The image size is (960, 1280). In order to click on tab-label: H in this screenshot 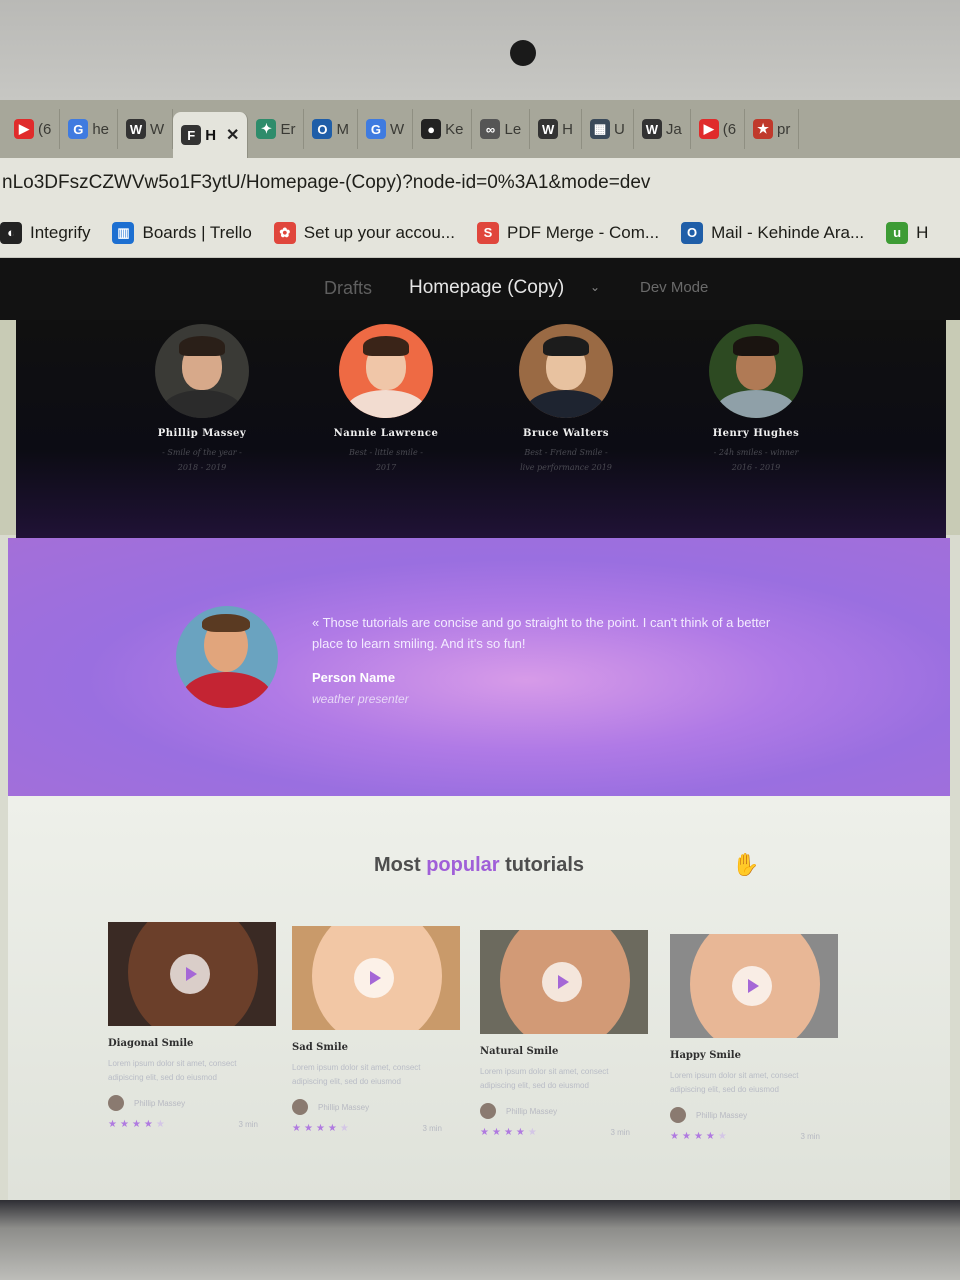, I will do `click(211, 135)`.